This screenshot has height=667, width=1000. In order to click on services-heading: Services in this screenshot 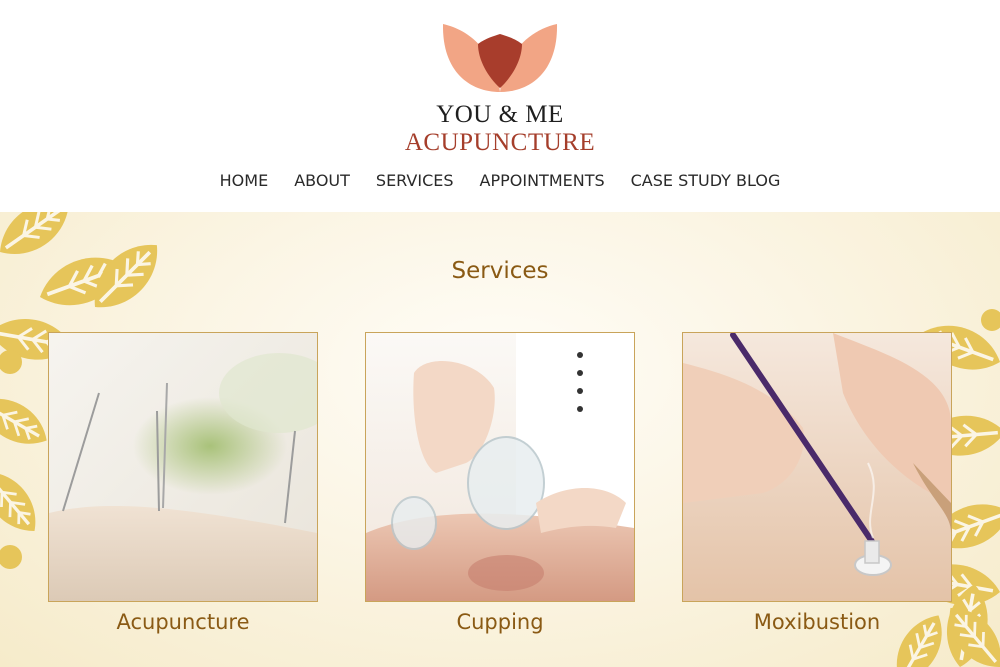, I will do `click(500, 271)`.